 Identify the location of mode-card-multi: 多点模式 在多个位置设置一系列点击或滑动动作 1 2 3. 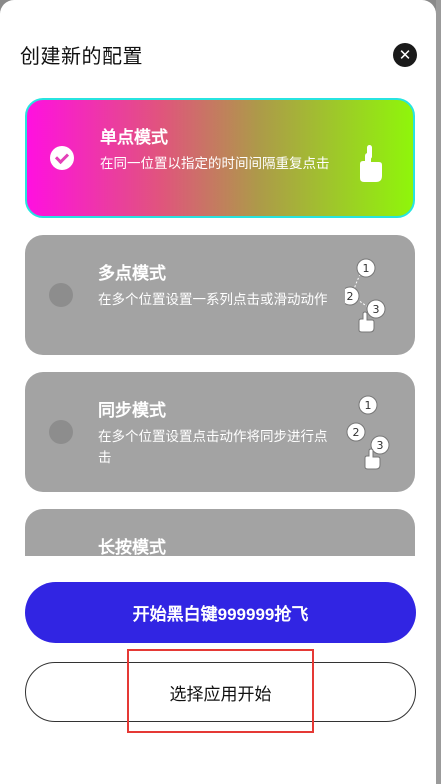
(220, 295).